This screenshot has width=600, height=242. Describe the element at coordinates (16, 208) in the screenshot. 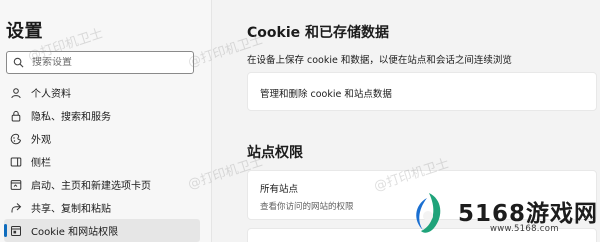

I see `share-icon` at that location.